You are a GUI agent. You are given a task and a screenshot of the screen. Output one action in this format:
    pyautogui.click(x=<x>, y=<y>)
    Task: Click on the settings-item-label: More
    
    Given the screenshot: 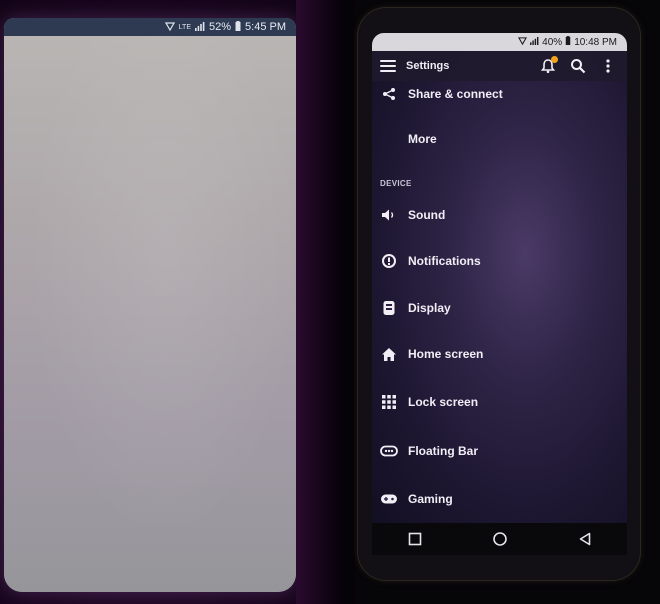 What is the action you would take?
    pyautogui.click(x=422, y=139)
    